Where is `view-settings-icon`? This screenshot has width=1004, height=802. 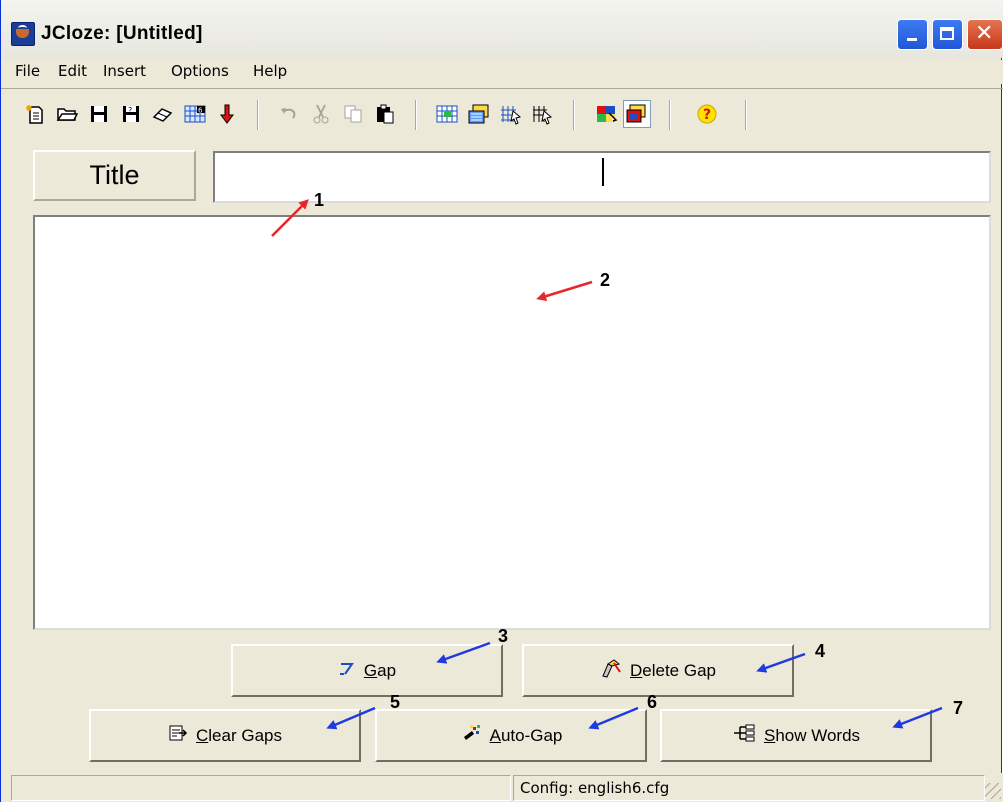
view-settings-icon is located at coordinates (637, 114).